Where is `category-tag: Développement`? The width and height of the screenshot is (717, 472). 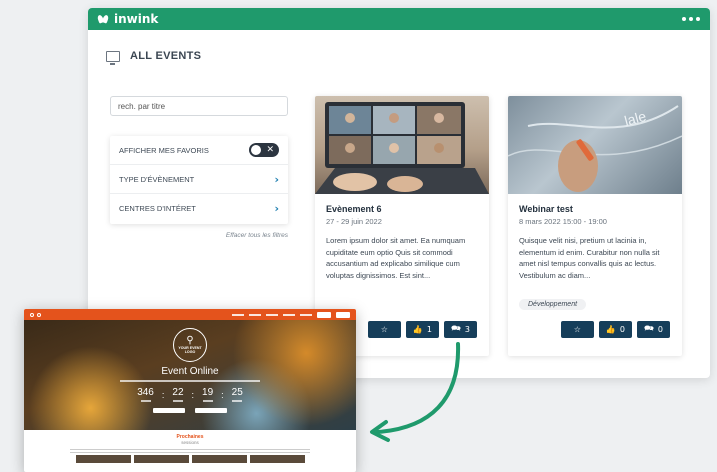
category-tag: Développement is located at coordinates (553, 304).